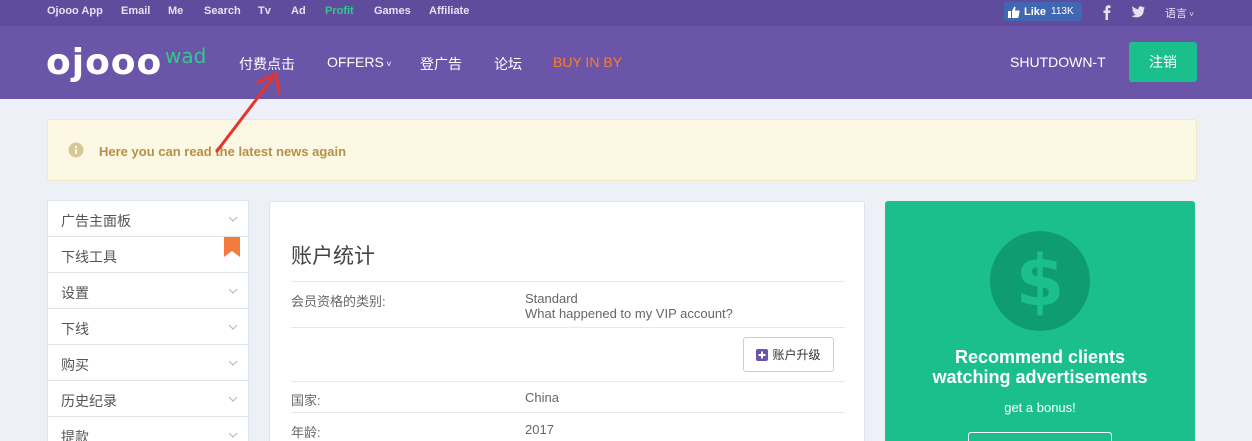 This screenshot has height=441, width=1252. Describe the element at coordinates (75, 435) in the screenshot. I see `sidebar-item-label: 提款` at that location.